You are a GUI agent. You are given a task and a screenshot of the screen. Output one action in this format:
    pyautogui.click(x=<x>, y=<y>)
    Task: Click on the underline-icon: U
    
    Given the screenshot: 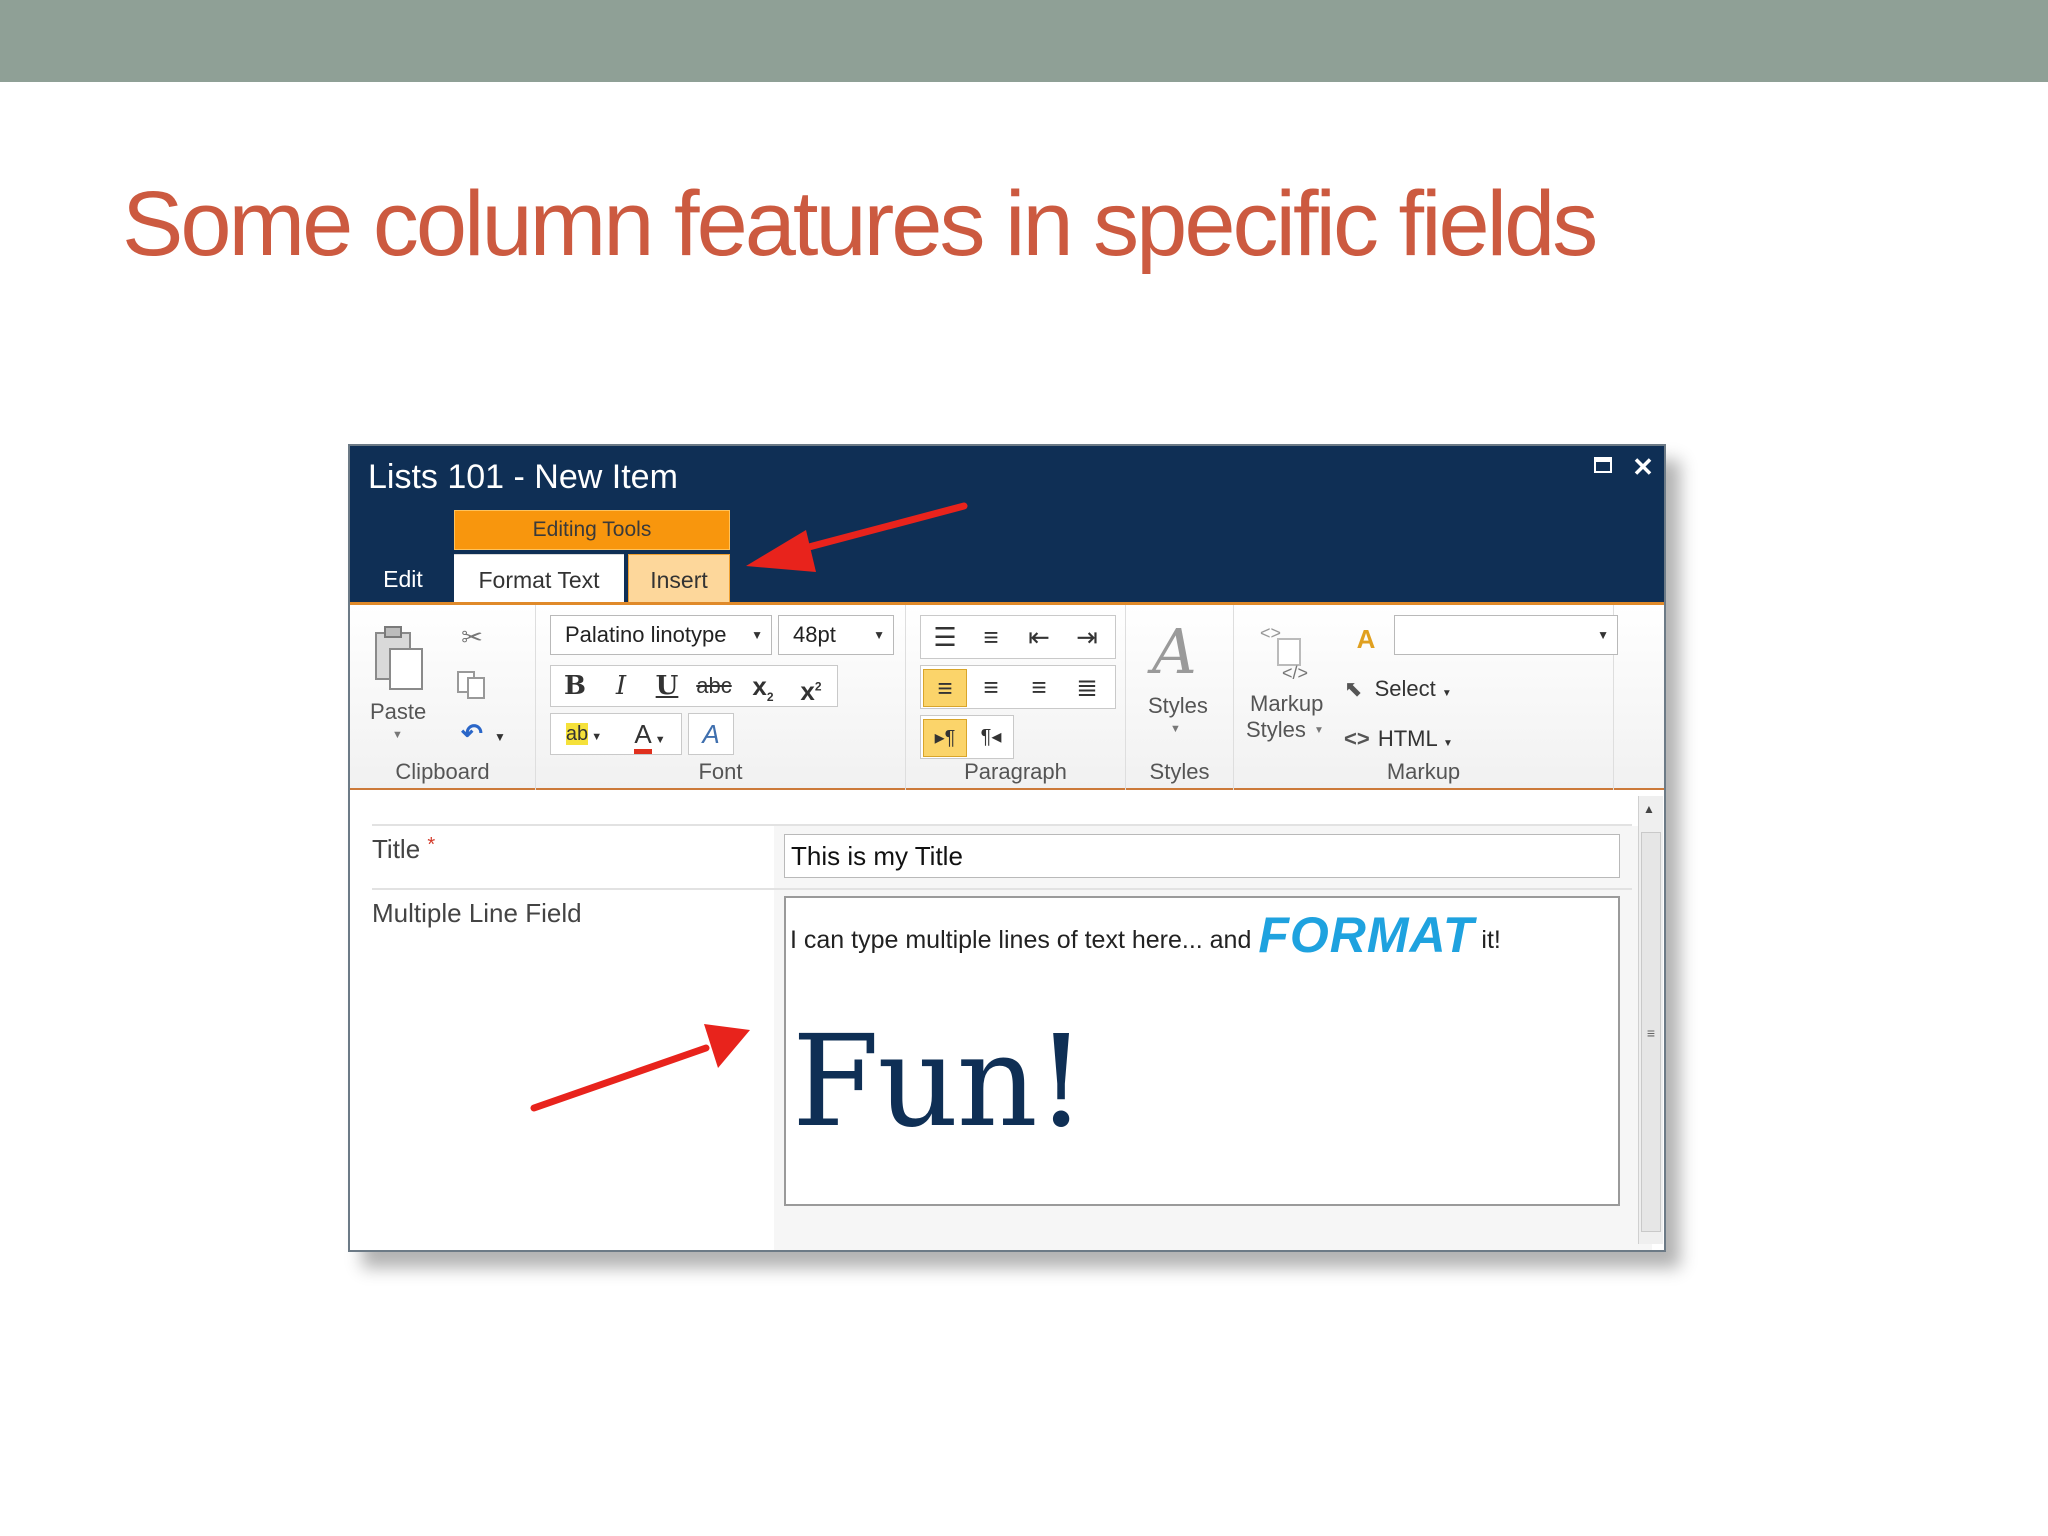 What is the action you would take?
    pyautogui.click(x=667, y=686)
    